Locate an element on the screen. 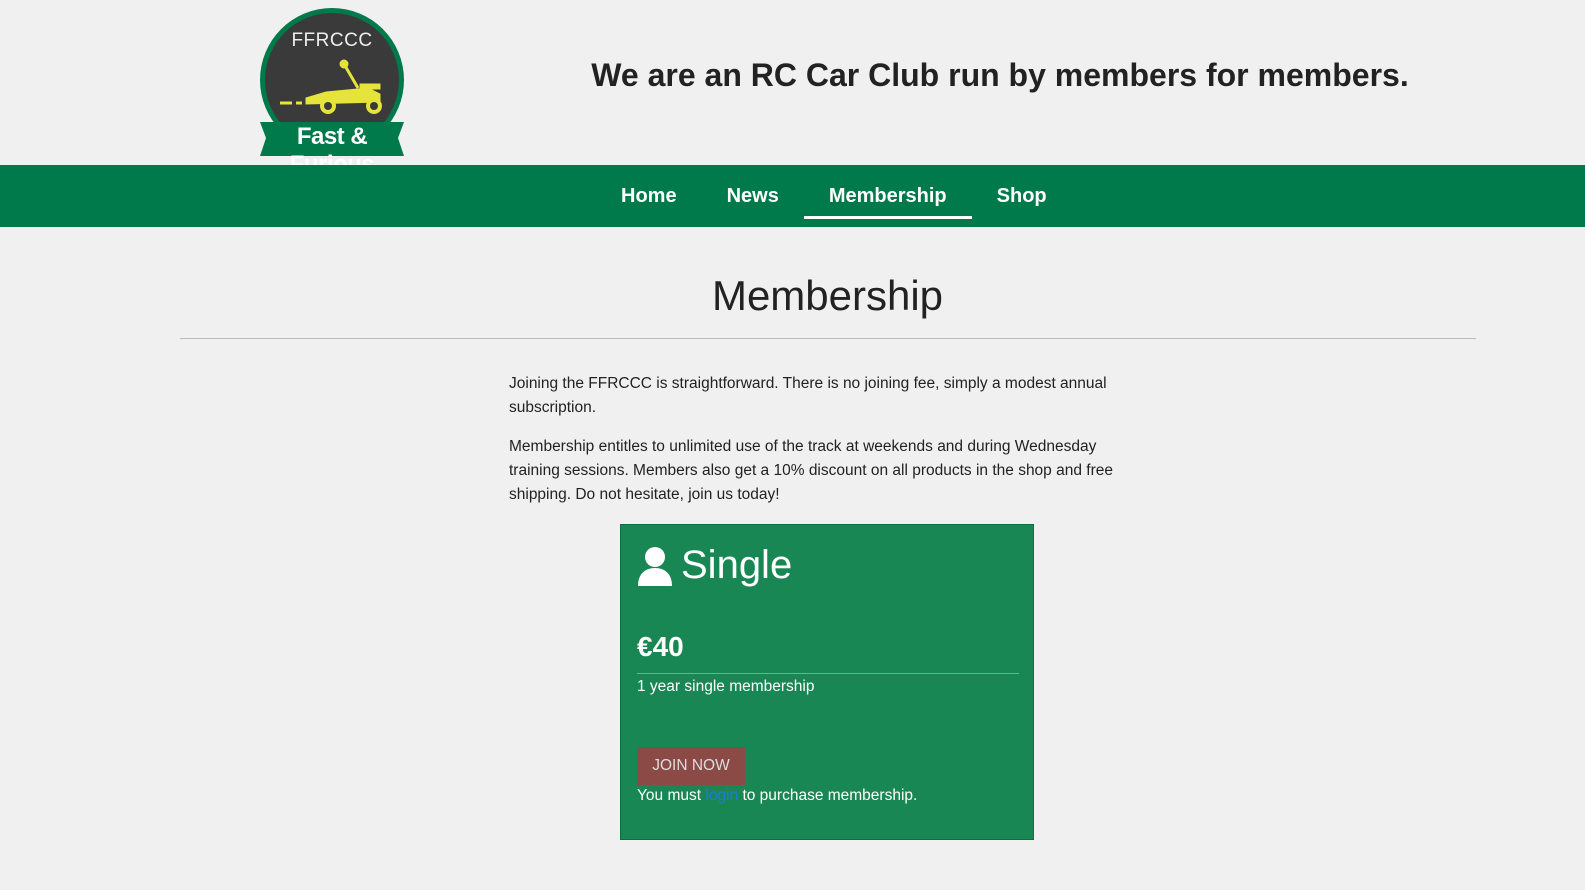 Image resolution: width=1585 pixels, height=890 pixels. main-nav: Home News Membership Shop is located at coordinates (792, 196).